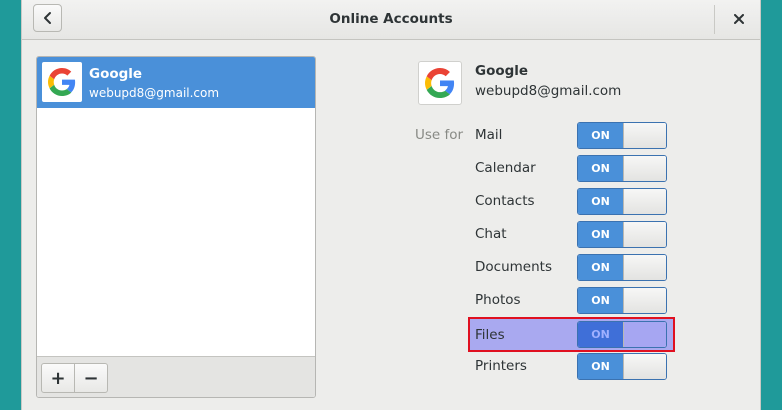 This screenshot has width=782, height=410. Describe the element at coordinates (501, 366) in the screenshot. I see `service-label: Printers` at that location.